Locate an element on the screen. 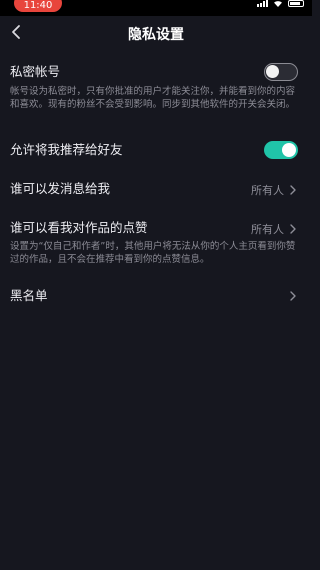 The height and width of the screenshot is (570, 320). who-can-message-row: 谁可以发消息给我 所有人 is located at coordinates (156, 191).